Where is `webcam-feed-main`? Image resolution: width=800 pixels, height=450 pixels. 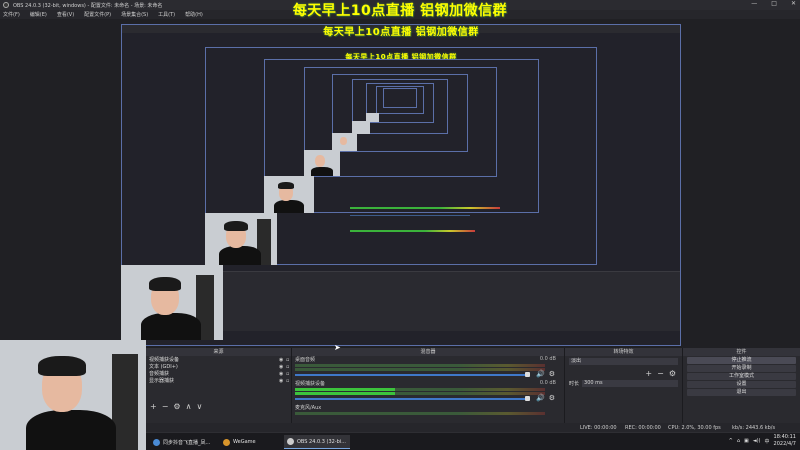 webcam-feed-main is located at coordinates (73, 395).